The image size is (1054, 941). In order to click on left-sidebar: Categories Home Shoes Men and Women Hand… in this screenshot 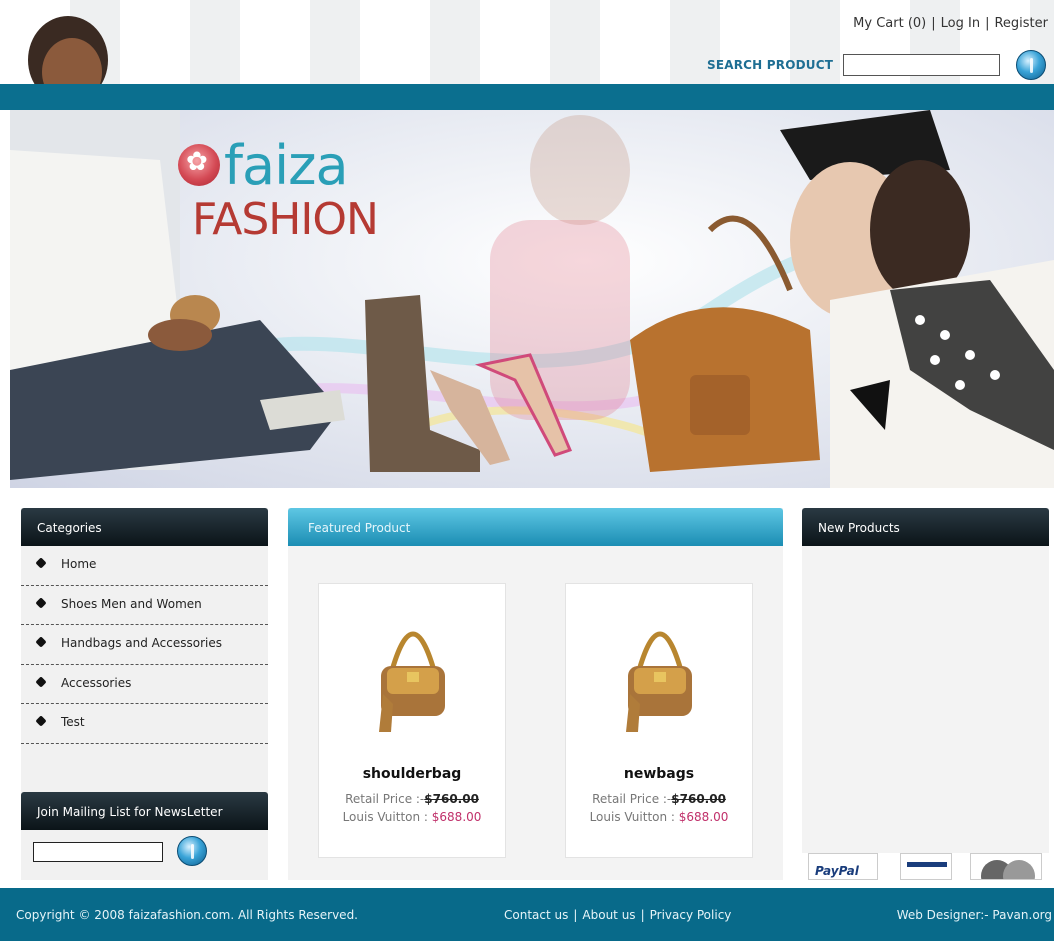, I will do `click(144, 694)`.